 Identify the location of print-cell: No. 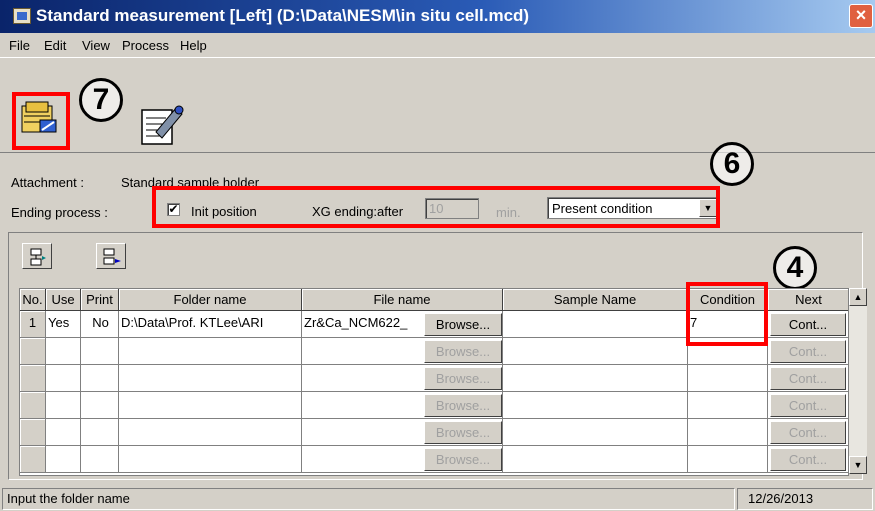
(100, 324).